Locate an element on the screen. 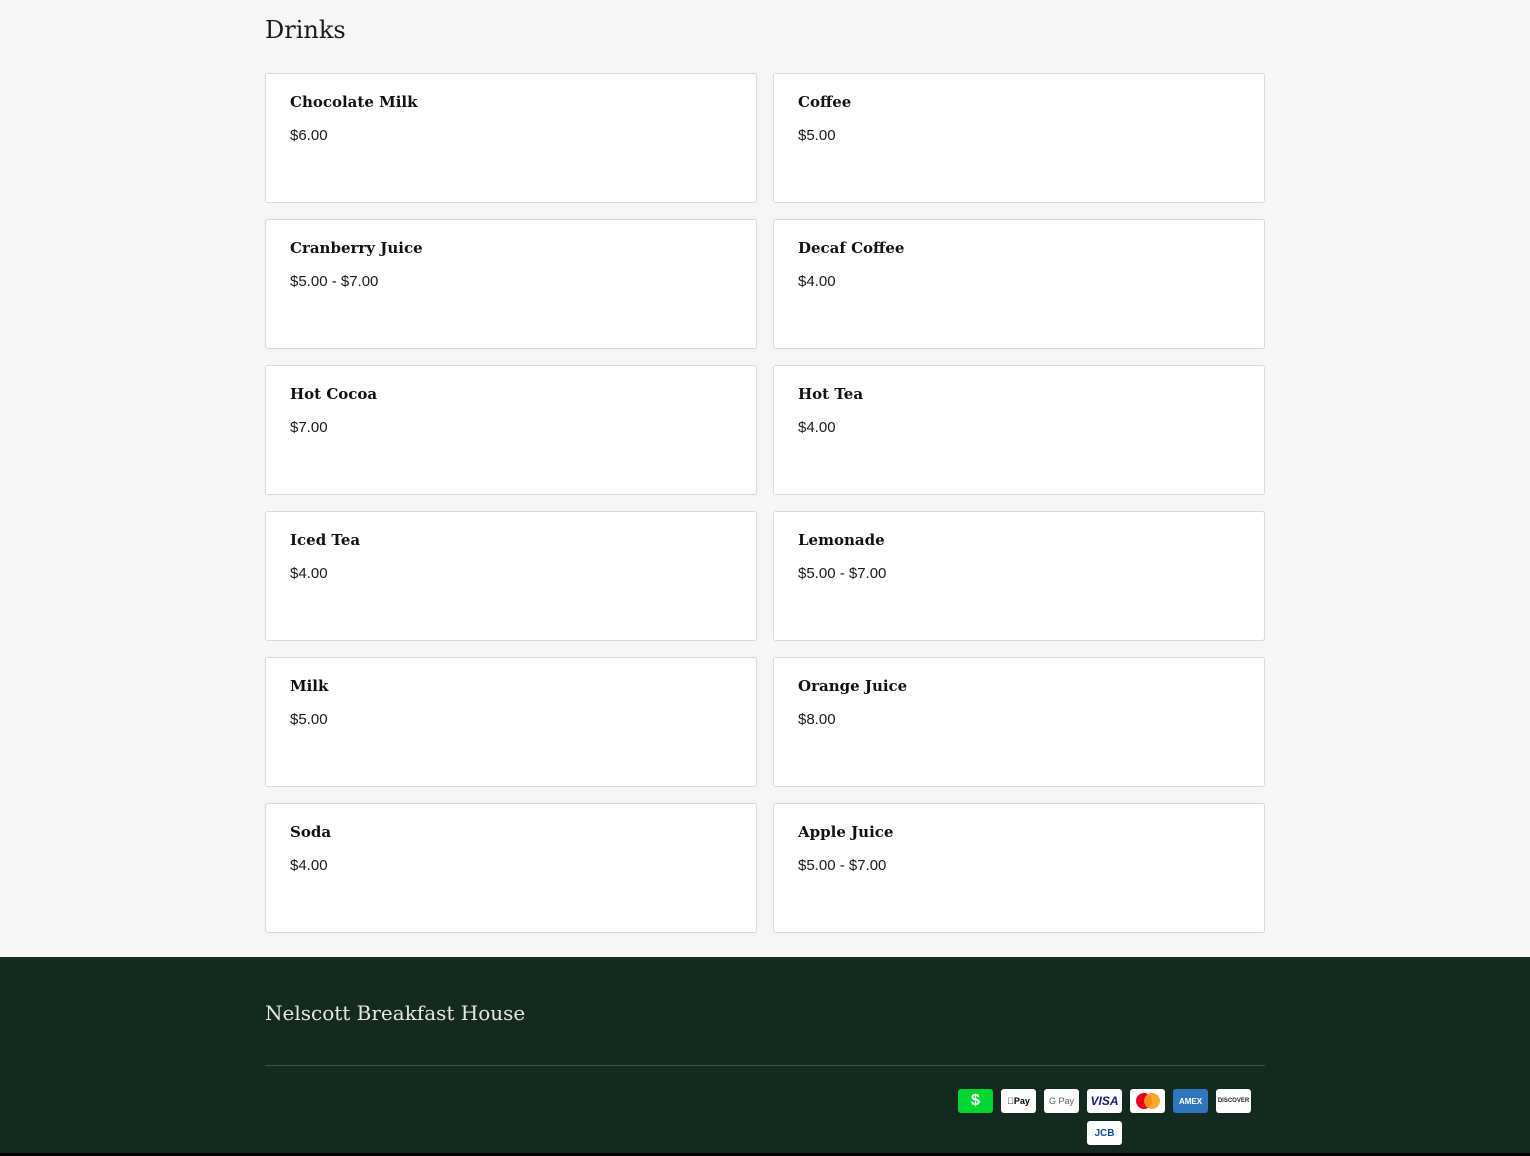  menu-item-name: Apple Juice is located at coordinates (846, 832).